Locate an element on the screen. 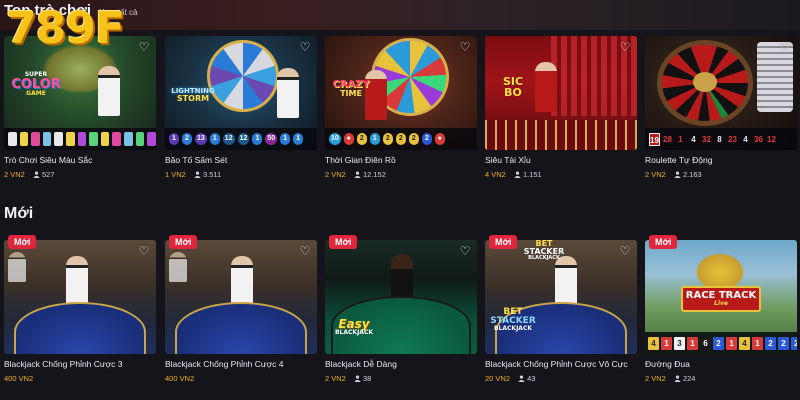 Image resolution: width=800 pixels, height=400 pixels. game-title: Đường Đua is located at coordinates (667, 364).